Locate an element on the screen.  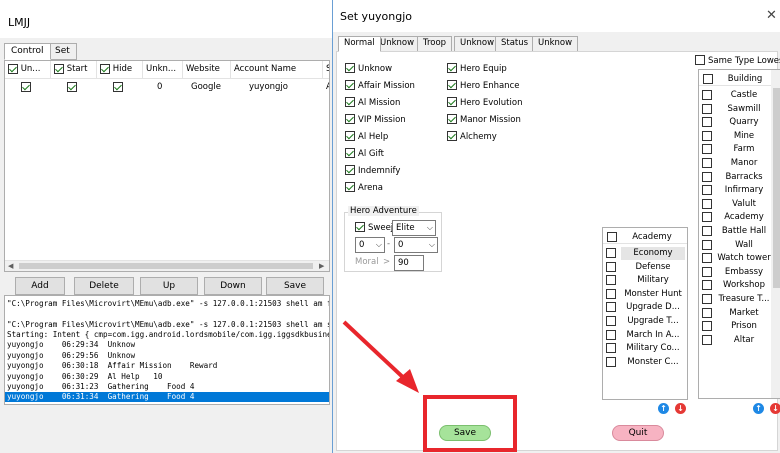
tab-control: Control is located at coordinates (27, 51).